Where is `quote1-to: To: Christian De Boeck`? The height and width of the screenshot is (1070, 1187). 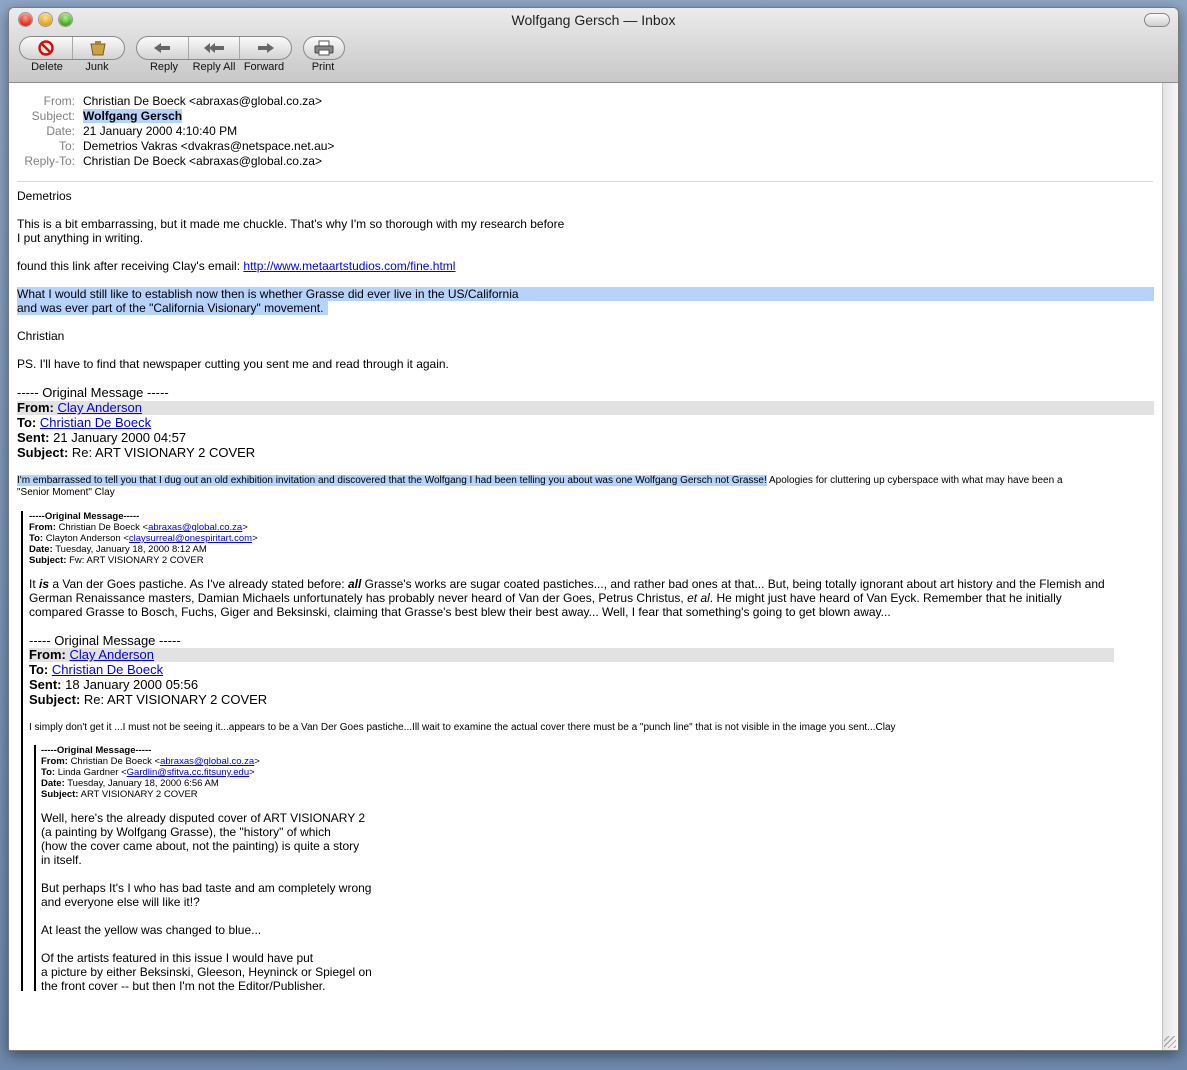 quote1-to: To: Christian De Boeck is located at coordinates (84, 422).